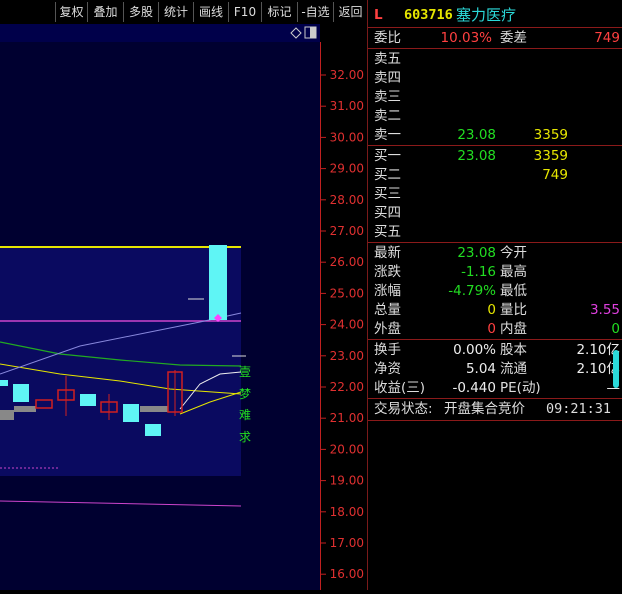 This screenshot has width=622, height=594. What do you see at coordinates (347, 137) in the screenshot?
I see `y-axis-label: 30.00` at bounding box center [347, 137].